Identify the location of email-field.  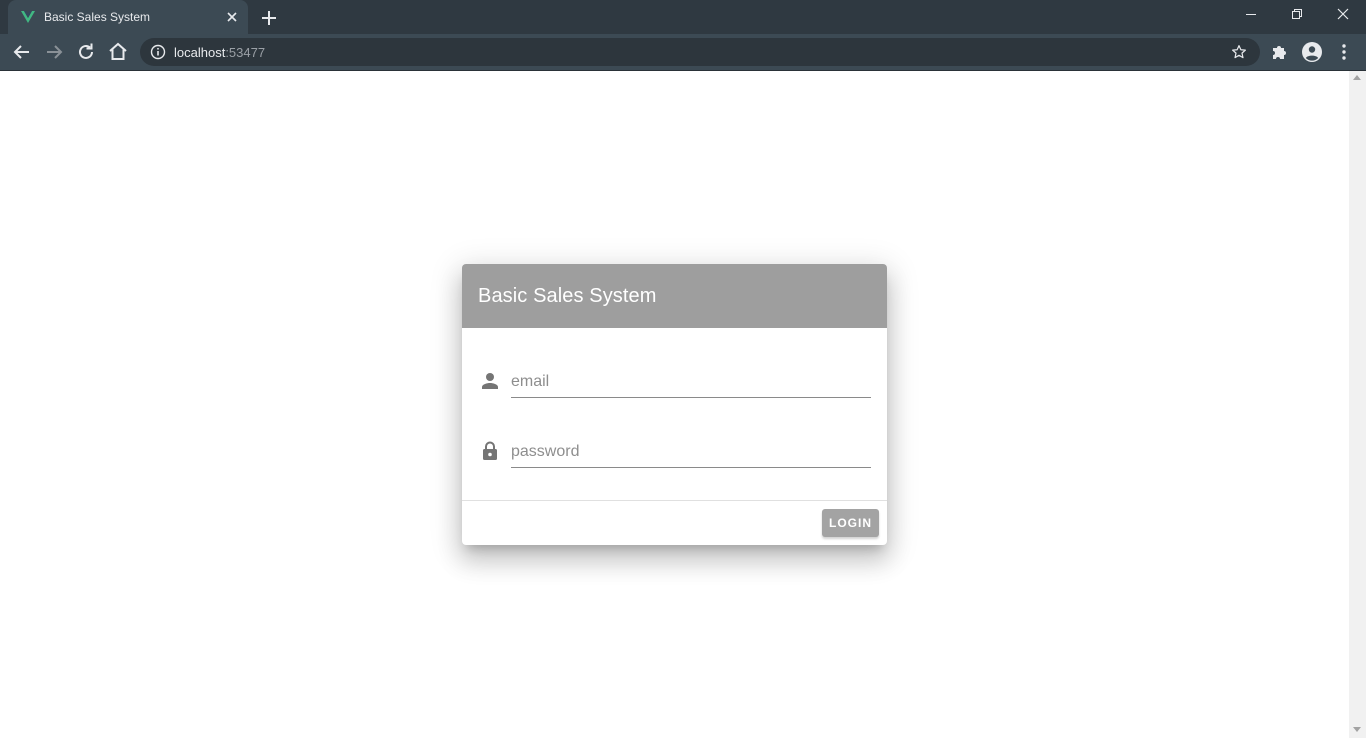
(674, 382).